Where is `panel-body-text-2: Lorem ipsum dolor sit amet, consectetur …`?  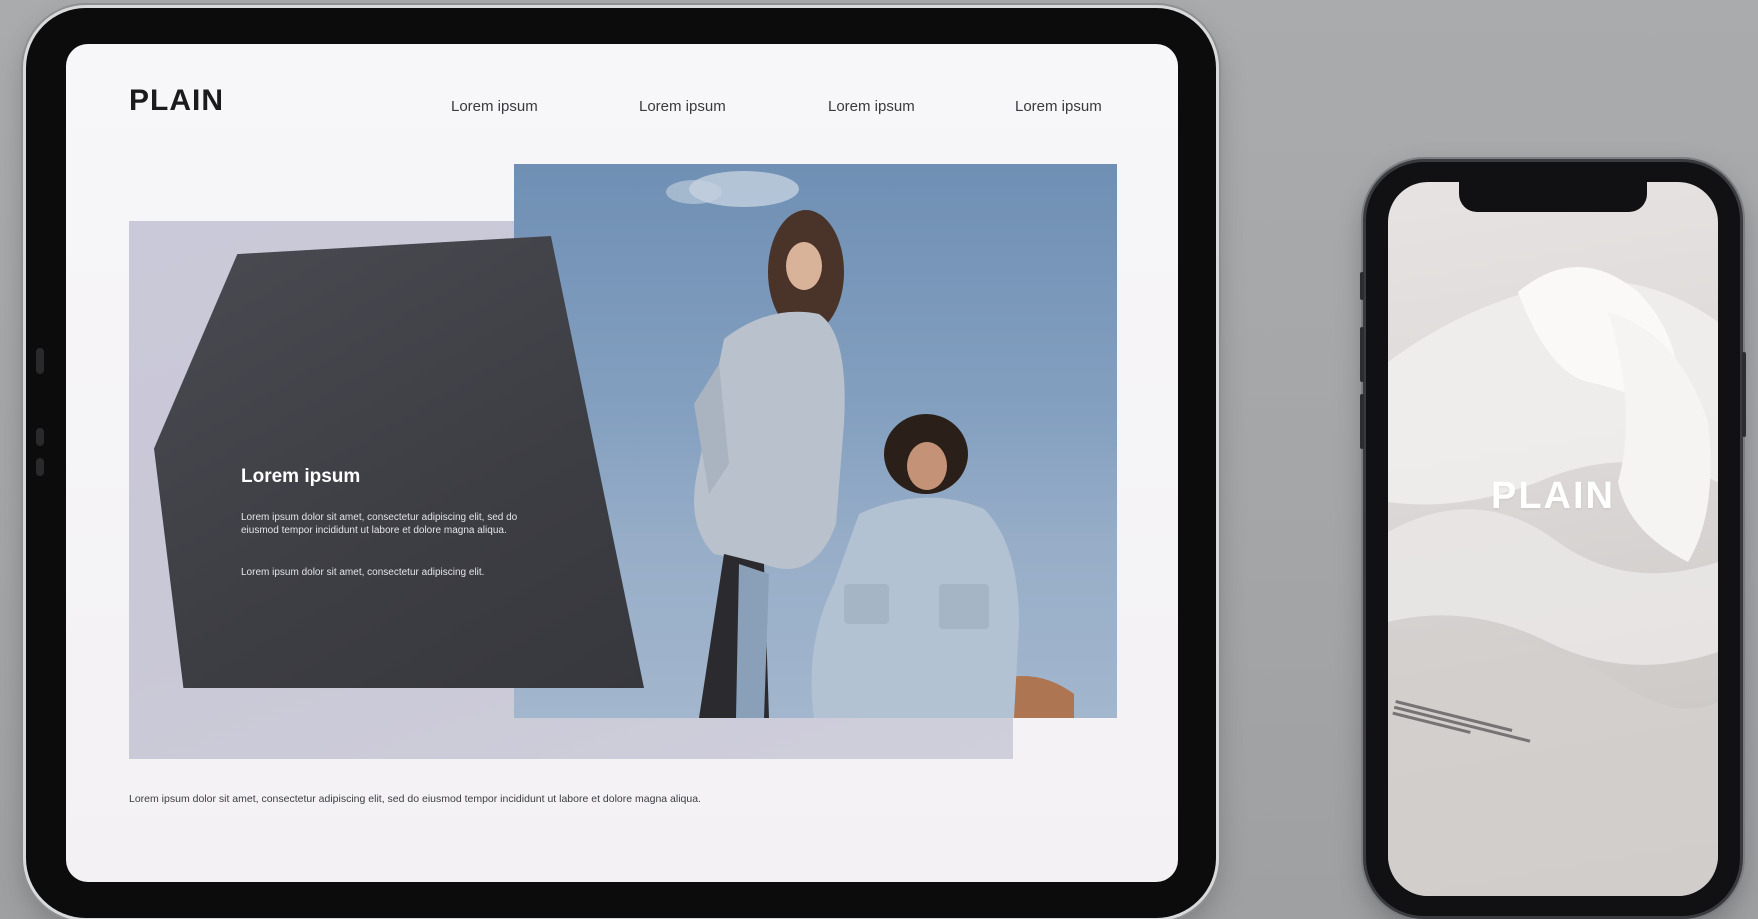 panel-body-text-2: Lorem ipsum dolor sit amet, consectetur … is located at coordinates (363, 572).